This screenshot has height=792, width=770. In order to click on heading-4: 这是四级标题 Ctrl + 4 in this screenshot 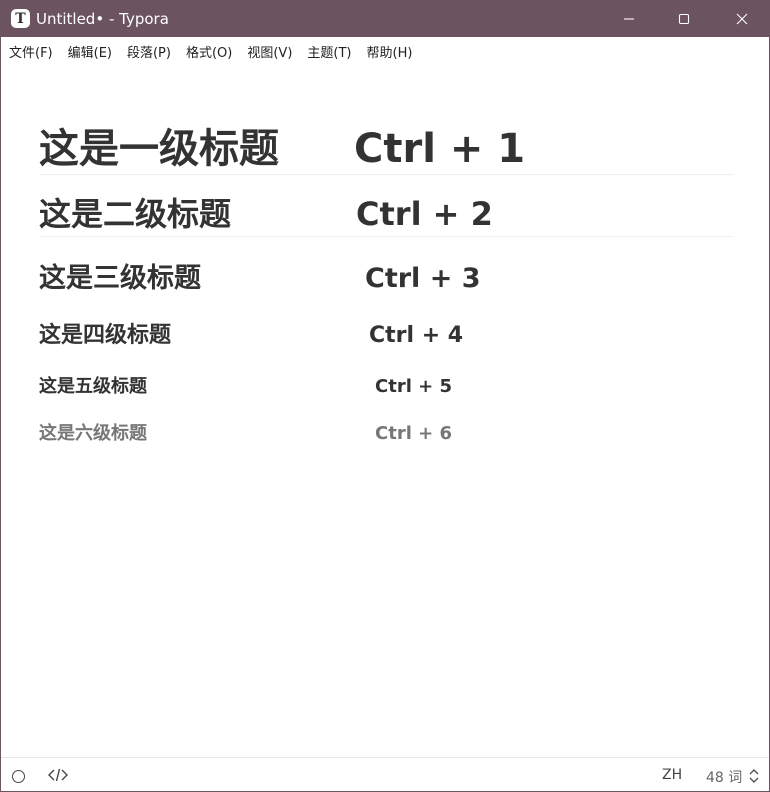, I will do `click(386, 337)`.